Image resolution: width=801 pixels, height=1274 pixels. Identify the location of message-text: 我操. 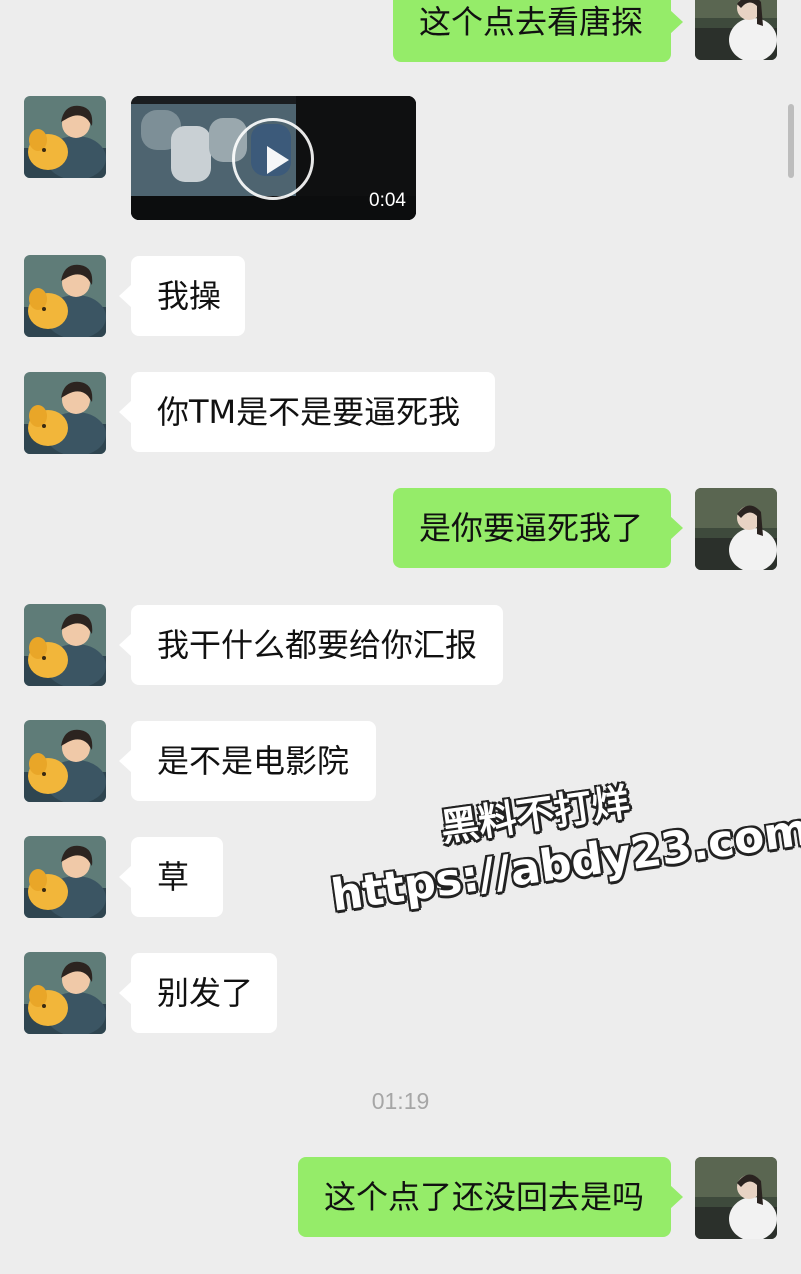
(189, 296).